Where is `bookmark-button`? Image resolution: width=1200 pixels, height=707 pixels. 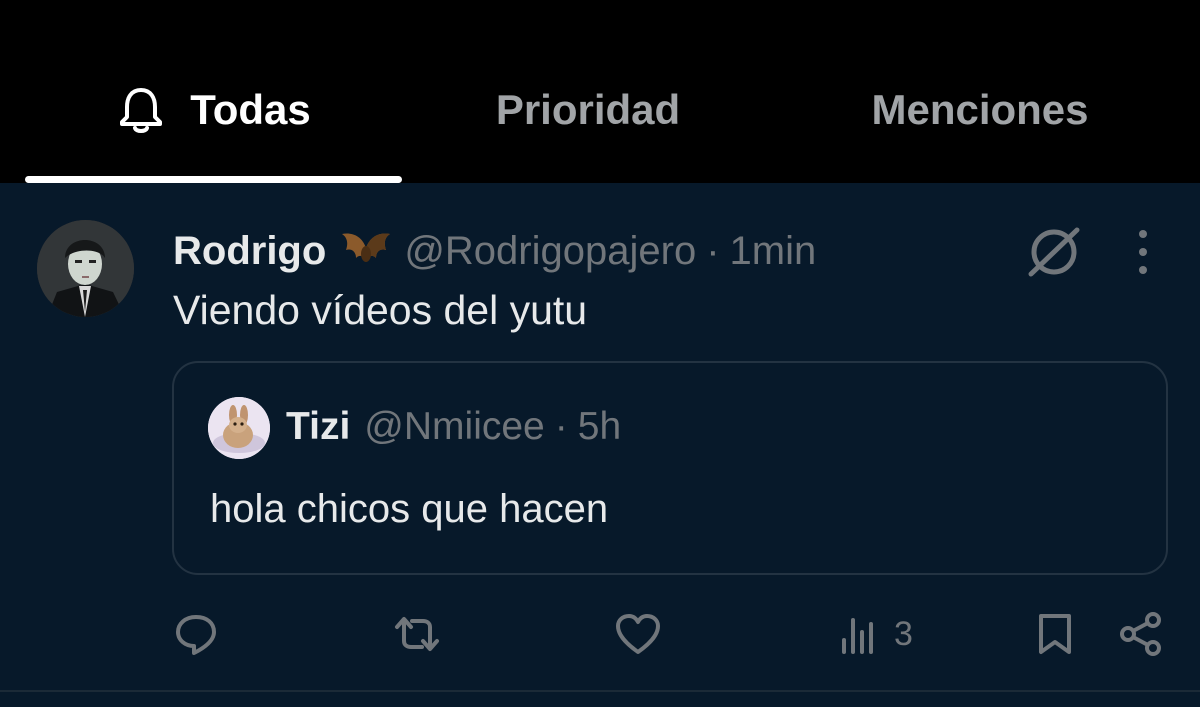 bookmark-button is located at coordinates (1055, 634).